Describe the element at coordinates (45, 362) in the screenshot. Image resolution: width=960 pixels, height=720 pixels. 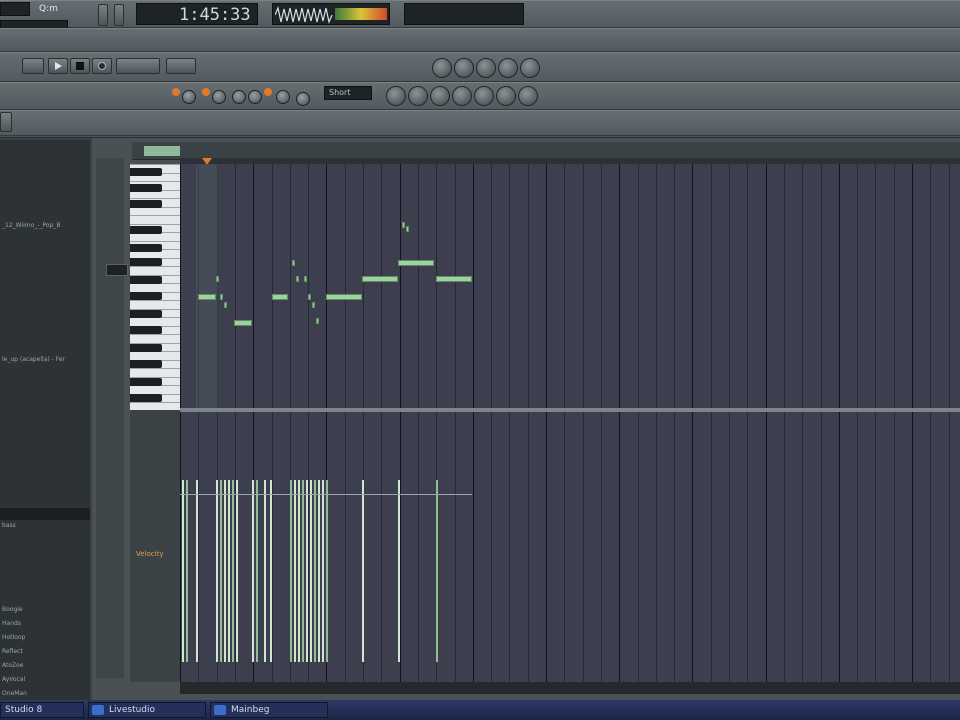
I see `browser-item: le_up (acapella) - Fer` at that location.